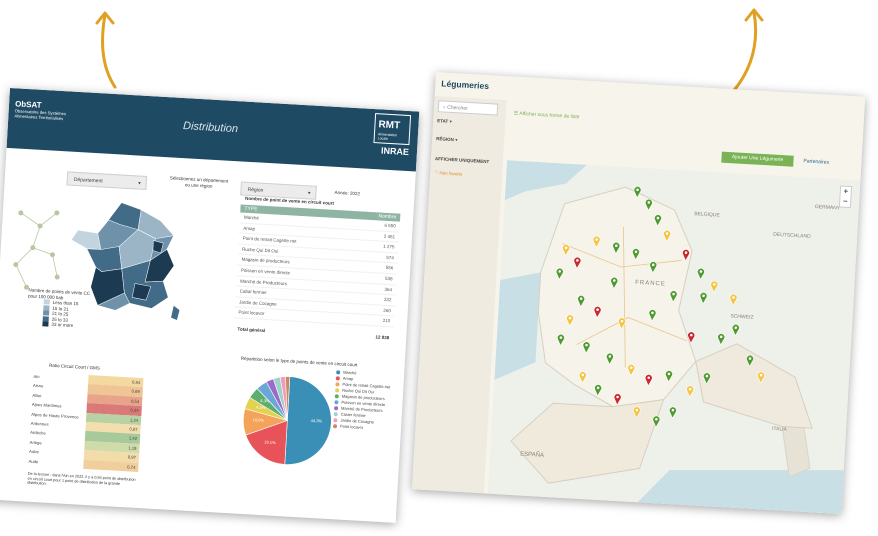  What do you see at coordinates (457, 108) in the screenshot?
I see `search-placeholder: Chercher` at bounding box center [457, 108].